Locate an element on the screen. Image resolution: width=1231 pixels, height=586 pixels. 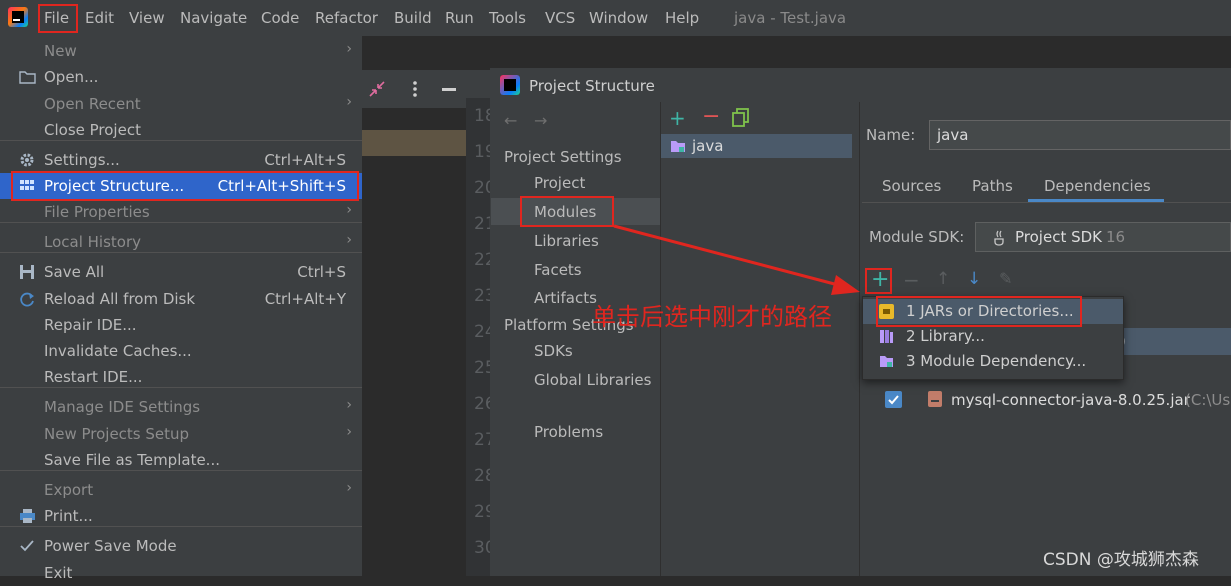
annotation-arrow is located at coordinates (736, 259).